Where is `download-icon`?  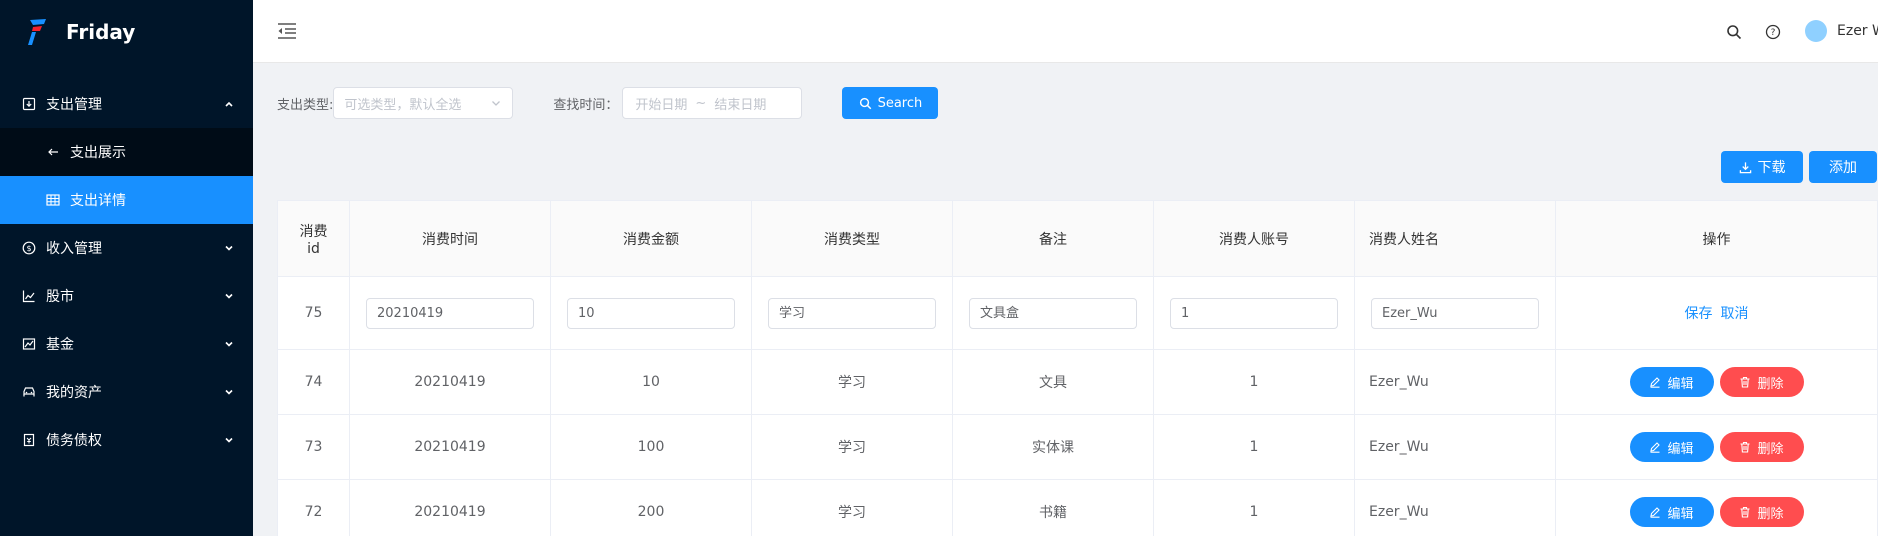 download-icon is located at coordinates (1745, 167).